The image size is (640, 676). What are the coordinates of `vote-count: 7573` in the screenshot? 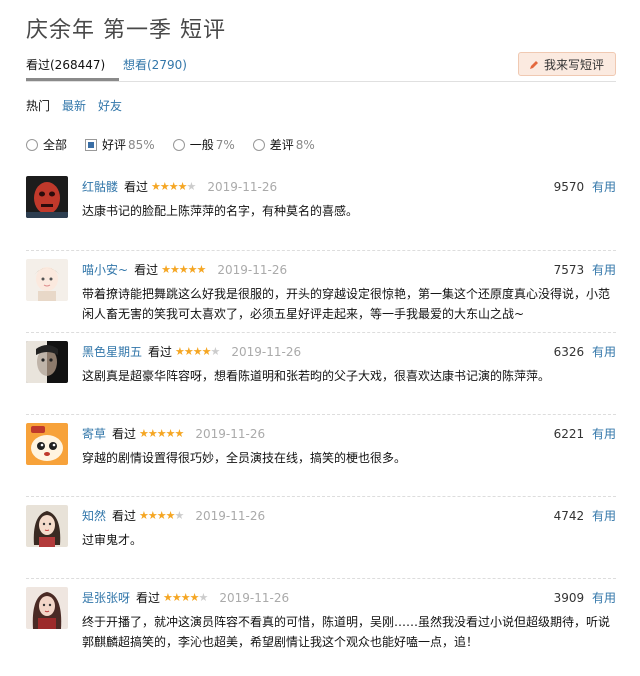 It's located at (569, 270).